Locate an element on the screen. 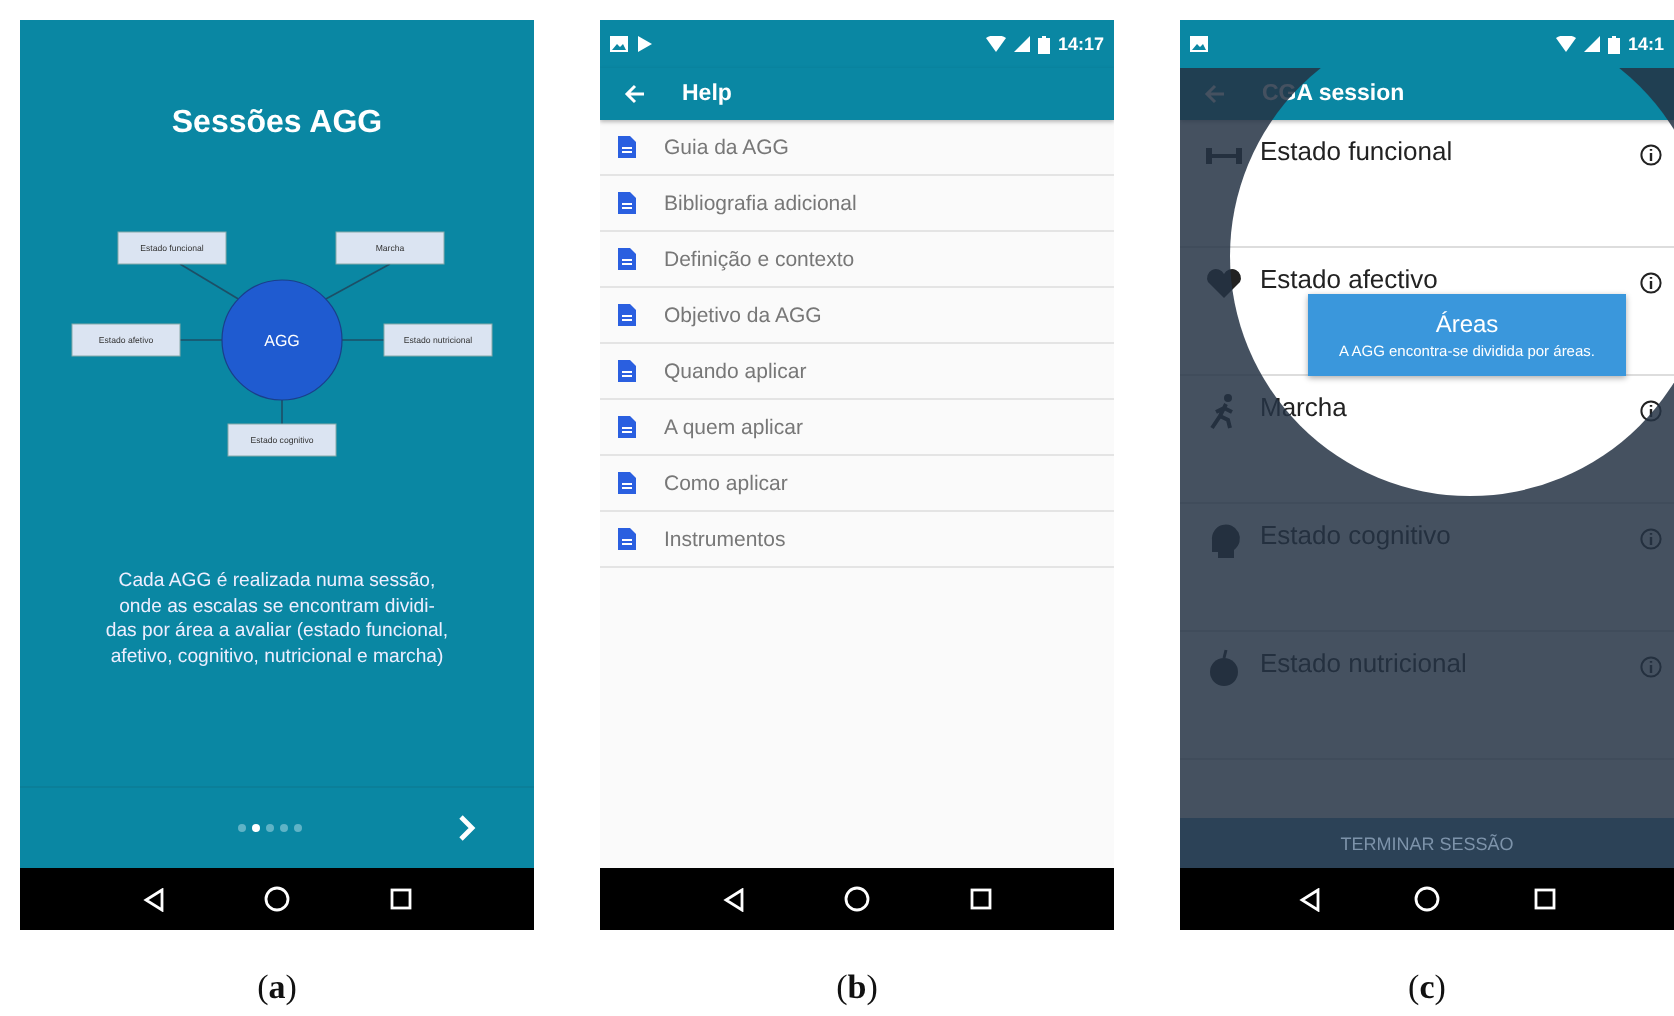 Image resolution: width=1674 pixels, height=1016 pixels. help-list-item: Quando aplicar is located at coordinates (857, 372).